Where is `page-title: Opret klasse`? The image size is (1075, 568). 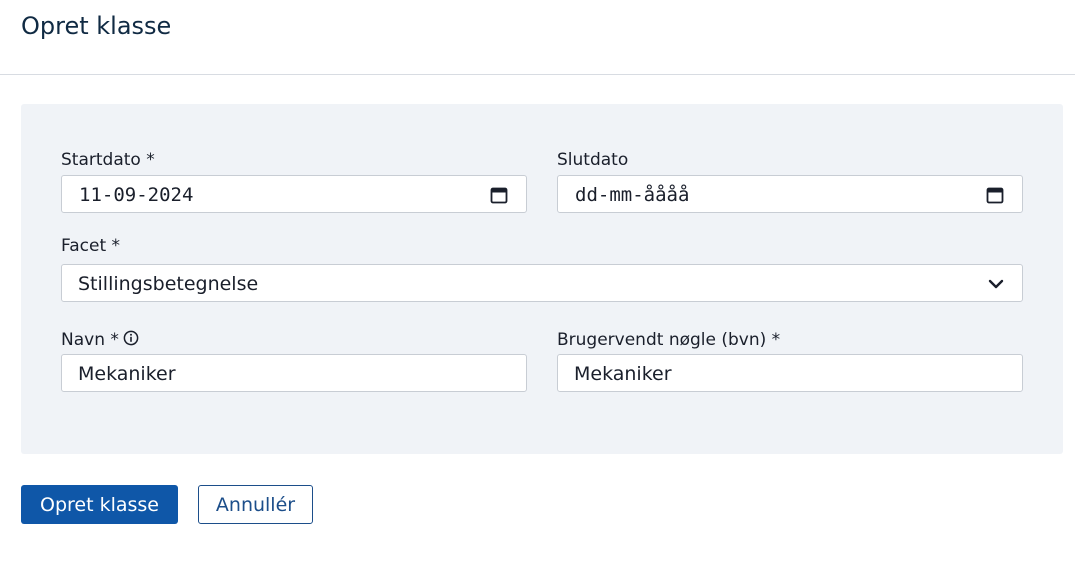
page-title: Opret klasse is located at coordinates (96, 26).